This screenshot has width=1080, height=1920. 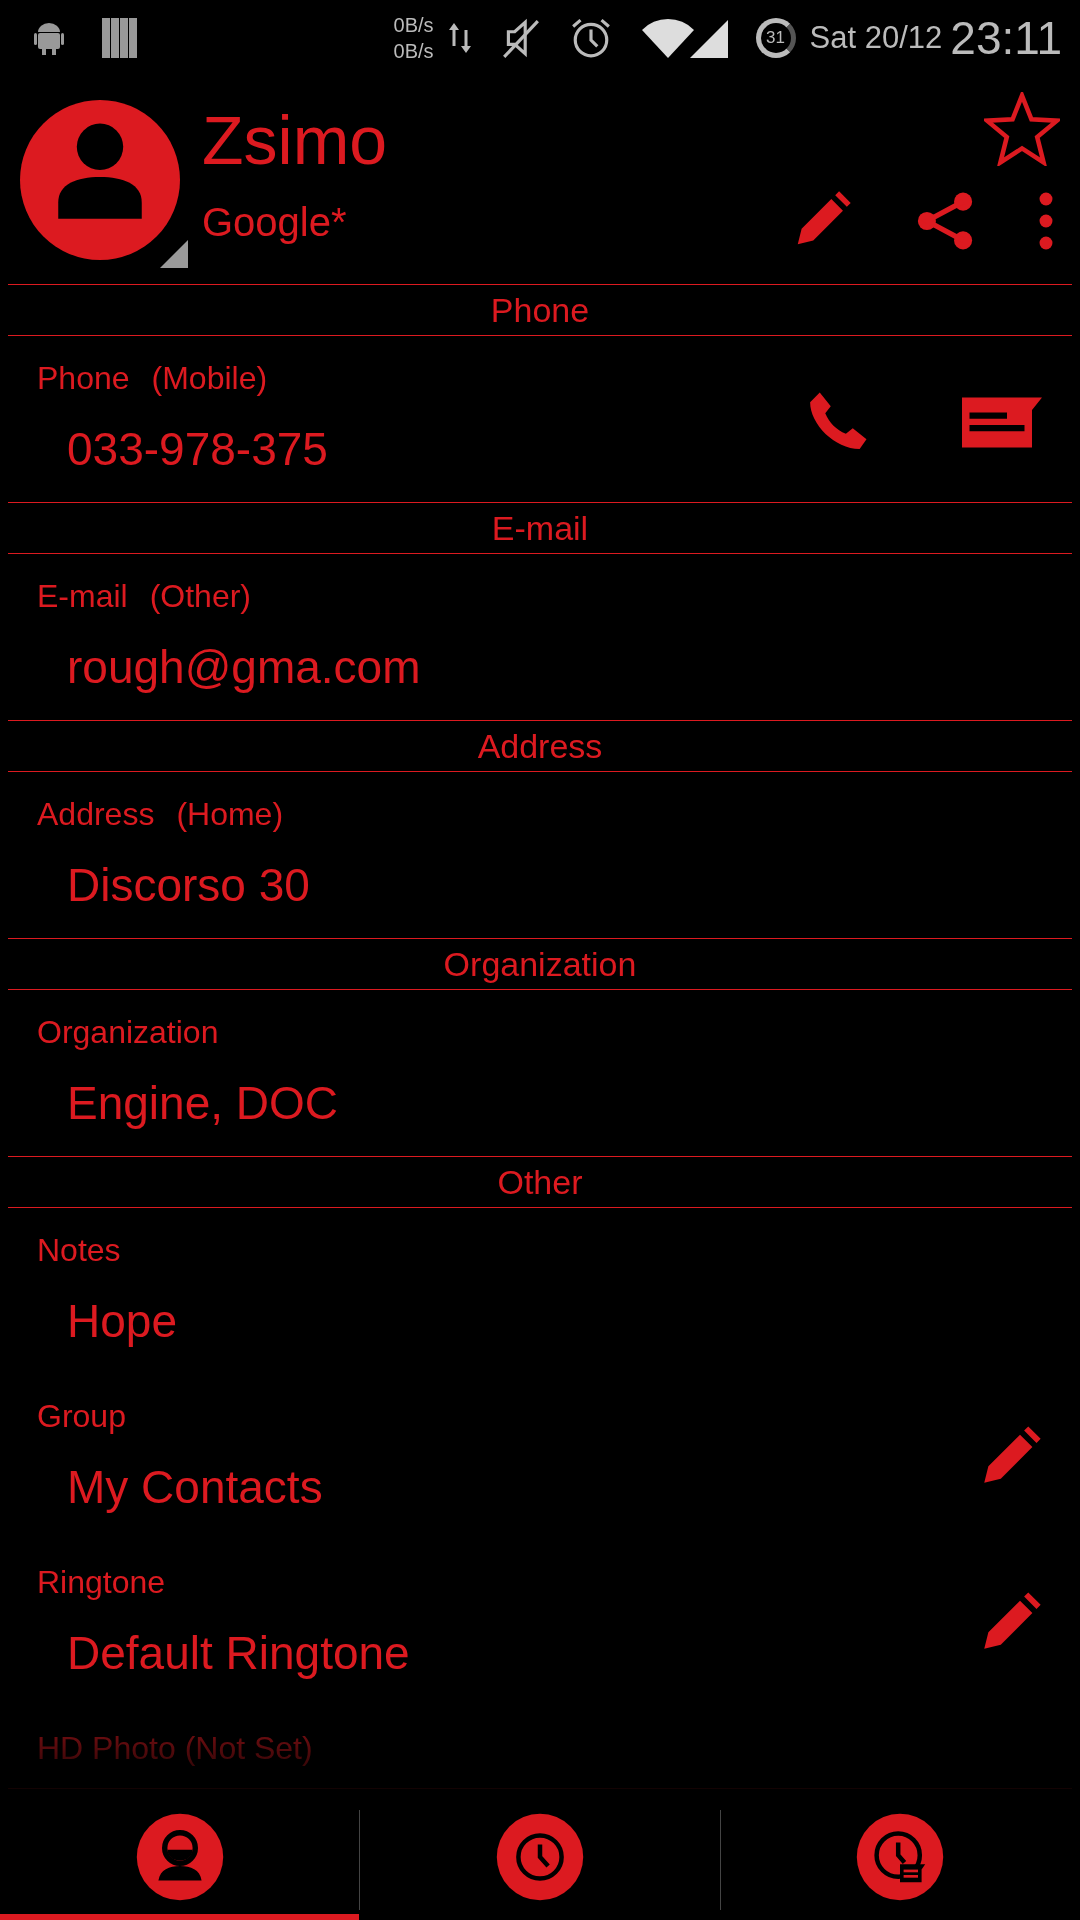 What do you see at coordinates (180, 1487) in the screenshot?
I see `field-value: My Contacts` at bounding box center [180, 1487].